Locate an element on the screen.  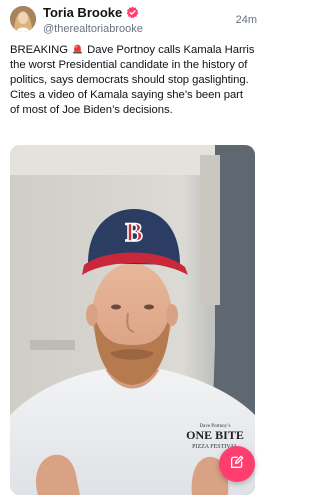
post-timestamp: 24m is located at coordinates (246, 20).